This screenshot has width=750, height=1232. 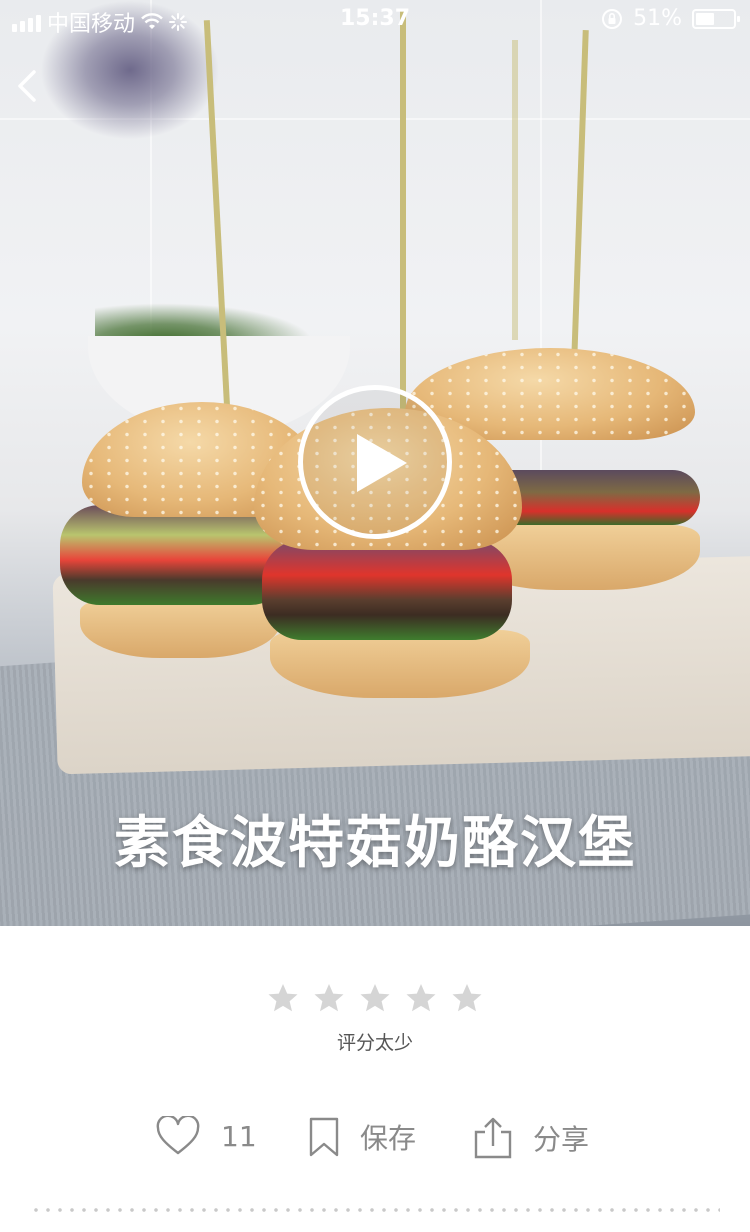 What do you see at coordinates (531, 1138) in the screenshot?
I see `share-button: 分享` at bounding box center [531, 1138].